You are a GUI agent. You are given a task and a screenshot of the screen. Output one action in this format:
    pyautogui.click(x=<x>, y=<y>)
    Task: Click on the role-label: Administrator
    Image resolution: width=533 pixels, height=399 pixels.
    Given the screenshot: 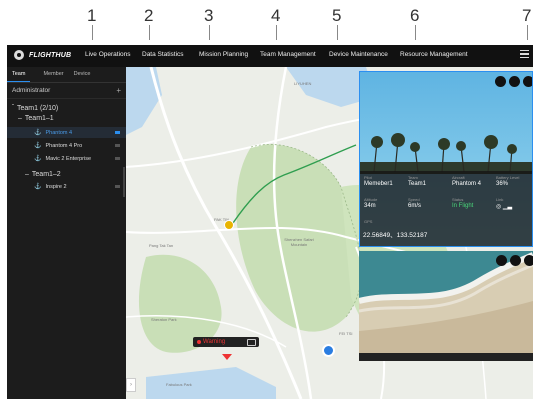 What is the action you would take?
    pyautogui.click(x=31, y=90)
    